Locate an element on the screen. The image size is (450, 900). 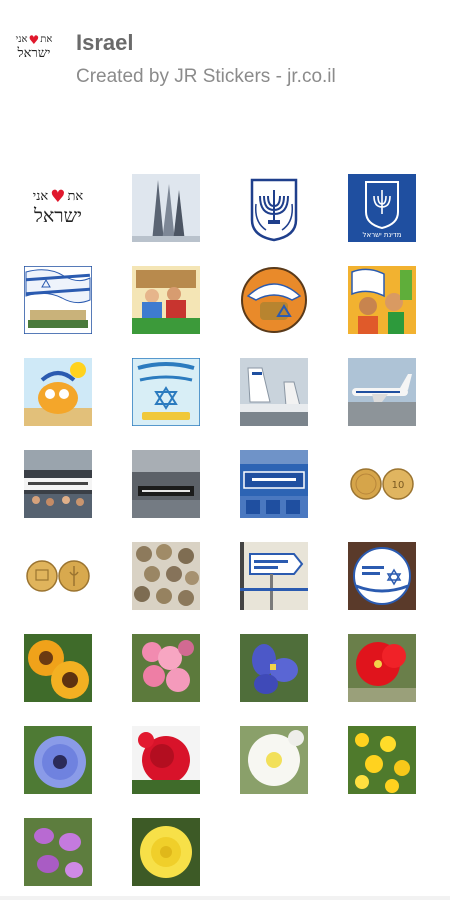
sticker-gold-coins-pair is located at coordinates (58, 576).